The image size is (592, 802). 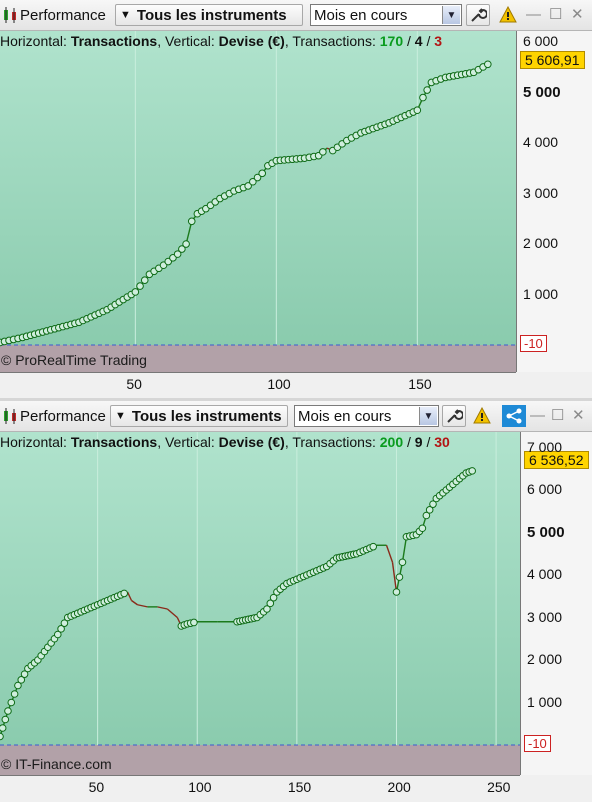 What do you see at coordinates (442, 442) in the screenshot?
I see `count-loss: 30` at bounding box center [442, 442].